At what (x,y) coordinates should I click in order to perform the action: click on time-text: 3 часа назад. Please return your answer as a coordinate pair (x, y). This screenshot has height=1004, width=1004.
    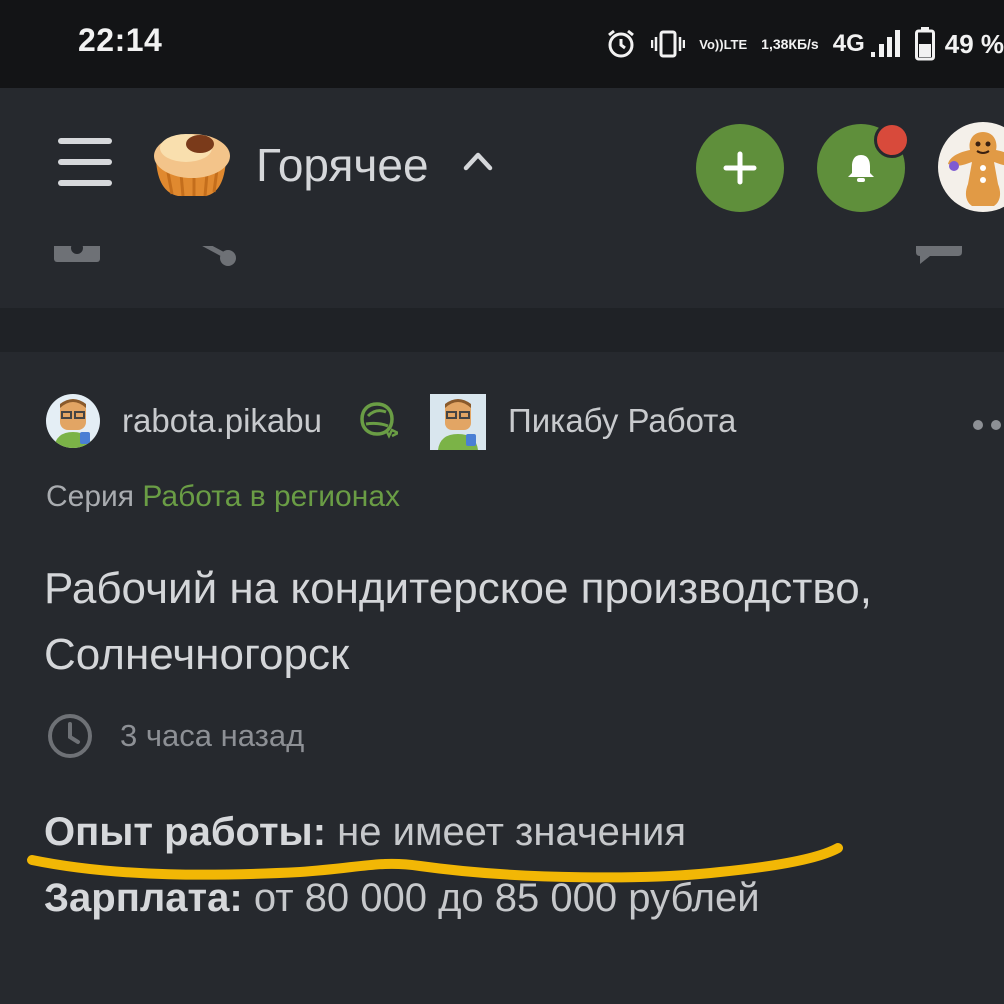
    Looking at the image, I should click on (212, 735).